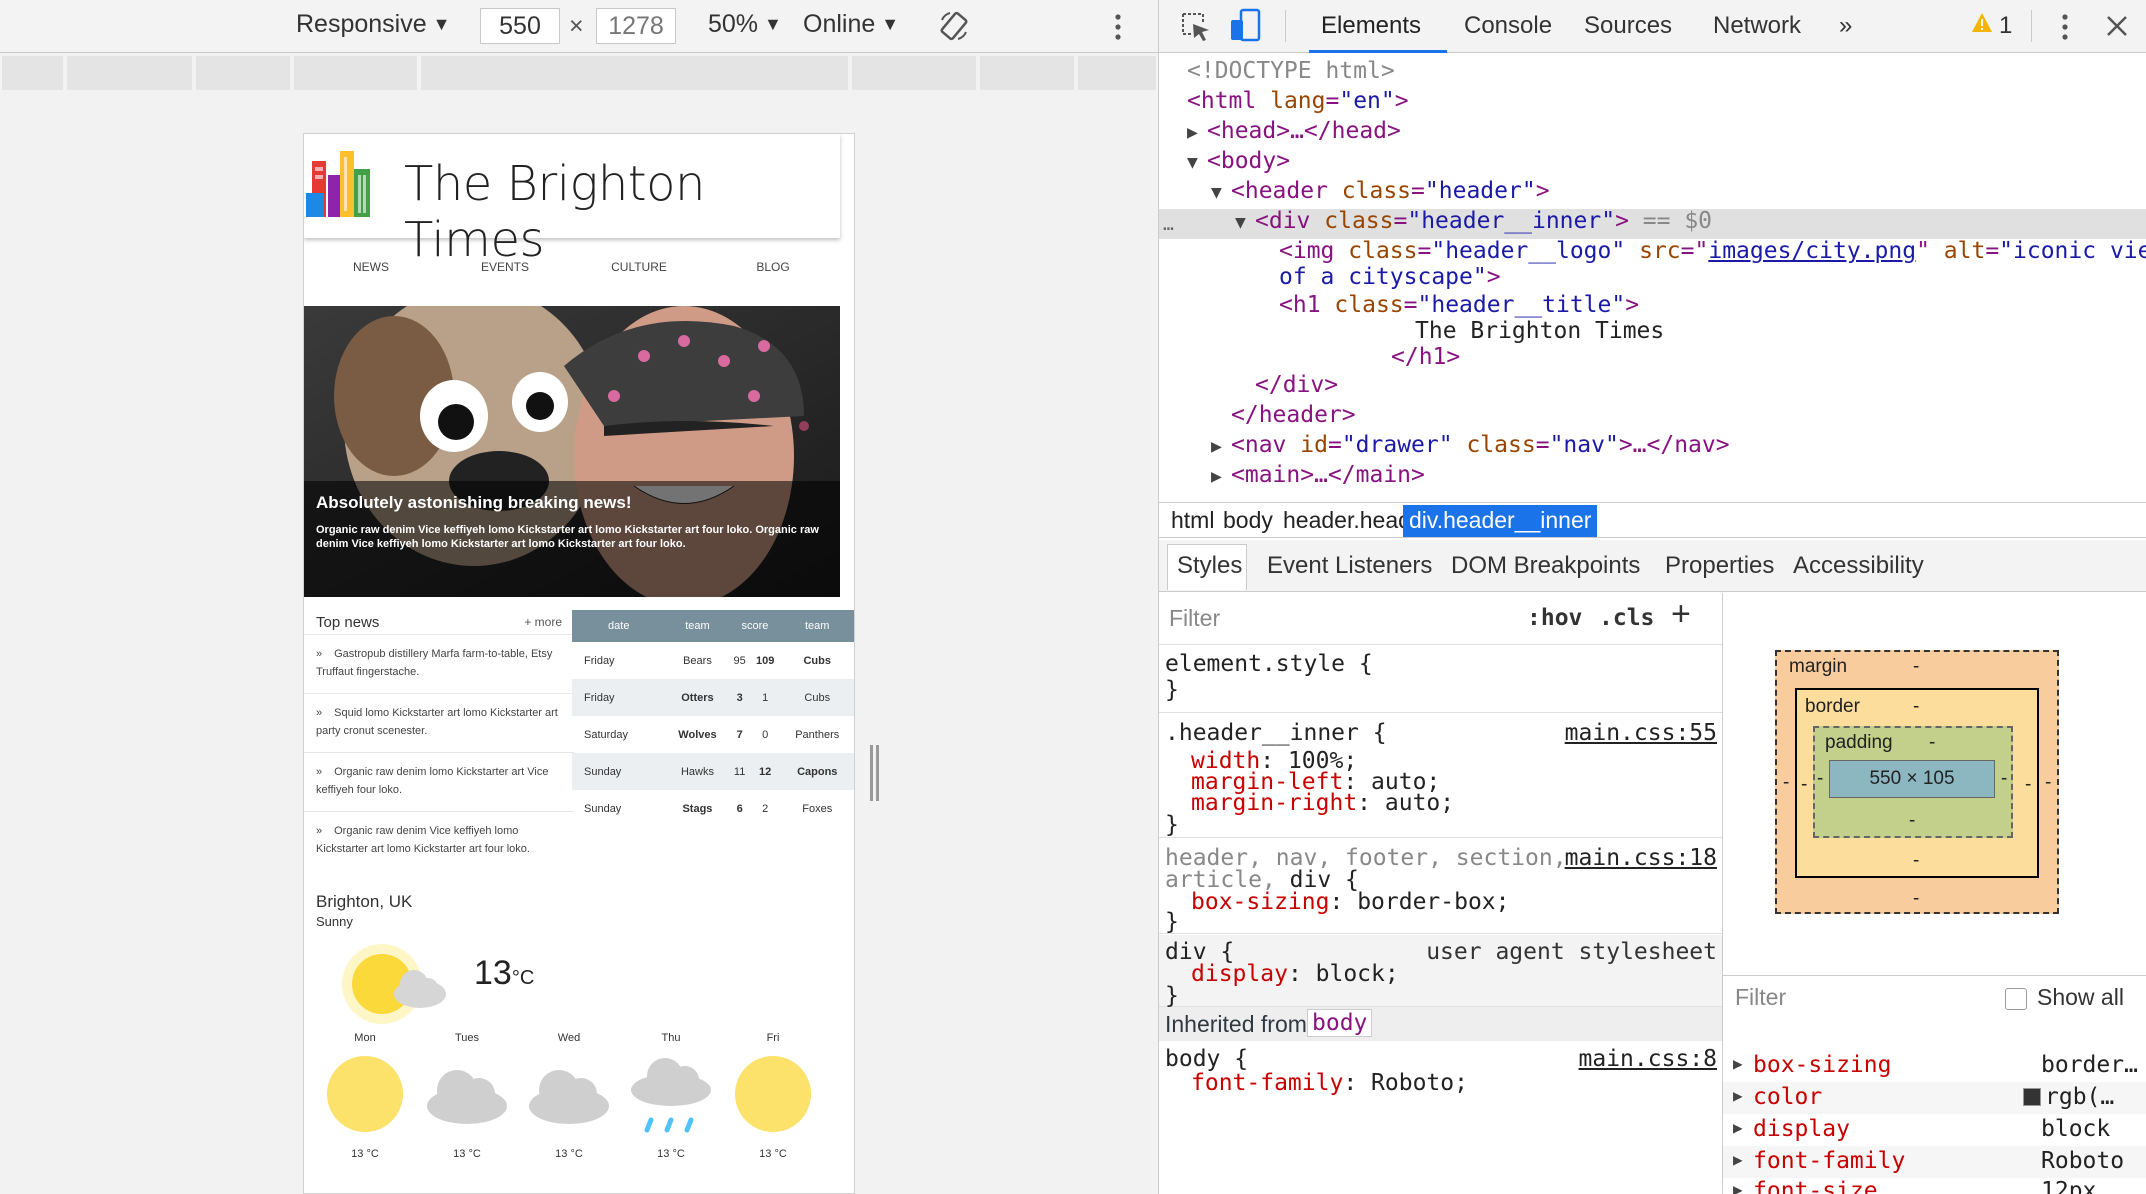 The height and width of the screenshot is (1194, 2146). What do you see at coordinates (1291, 71) in the screenshot?
I see `dom-node-doctype: <!DOCTYPE html>` at bounding box center [1291, 71].